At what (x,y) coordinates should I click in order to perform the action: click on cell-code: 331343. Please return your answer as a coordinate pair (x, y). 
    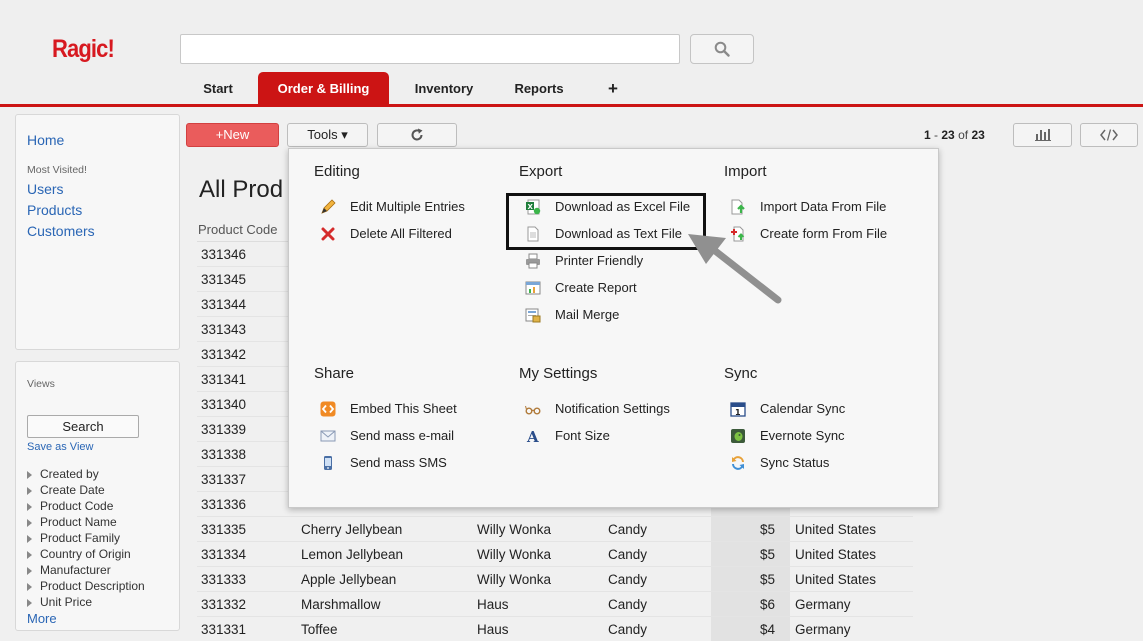
    Looking at the image, I should click on (224, 329).